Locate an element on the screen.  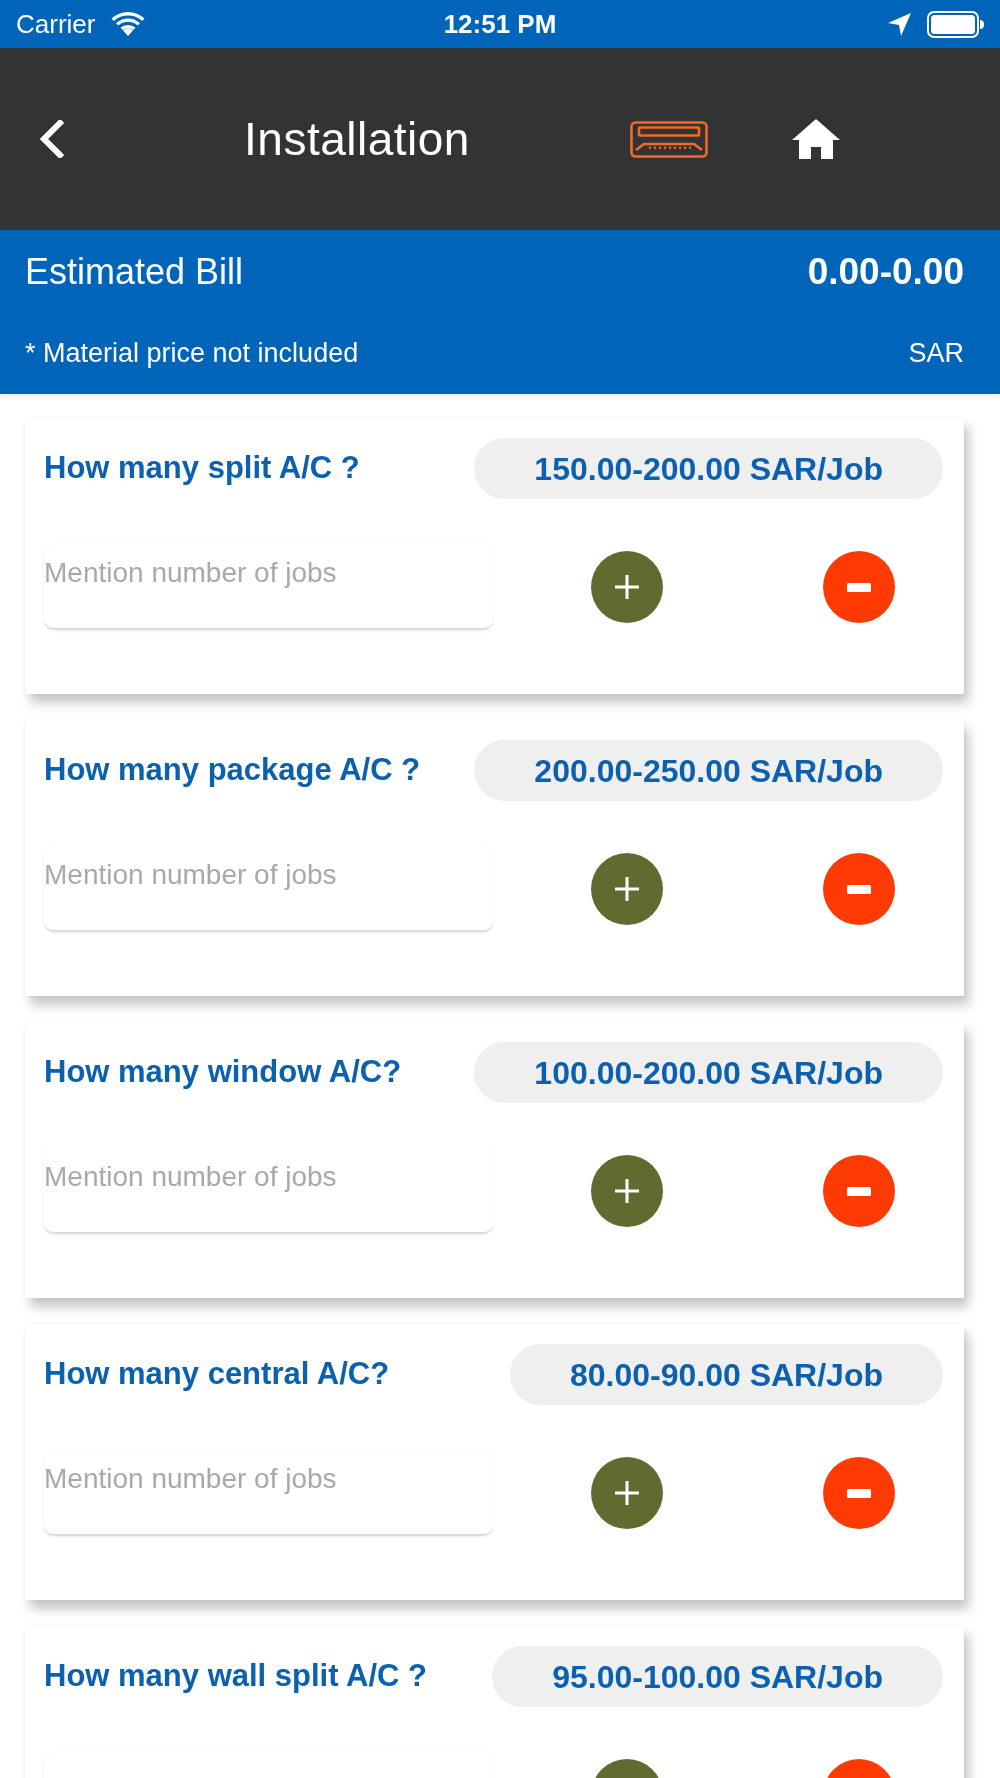
price-tag: 200.00-250.00 SAR/Job is located at coordinates (708, 770).